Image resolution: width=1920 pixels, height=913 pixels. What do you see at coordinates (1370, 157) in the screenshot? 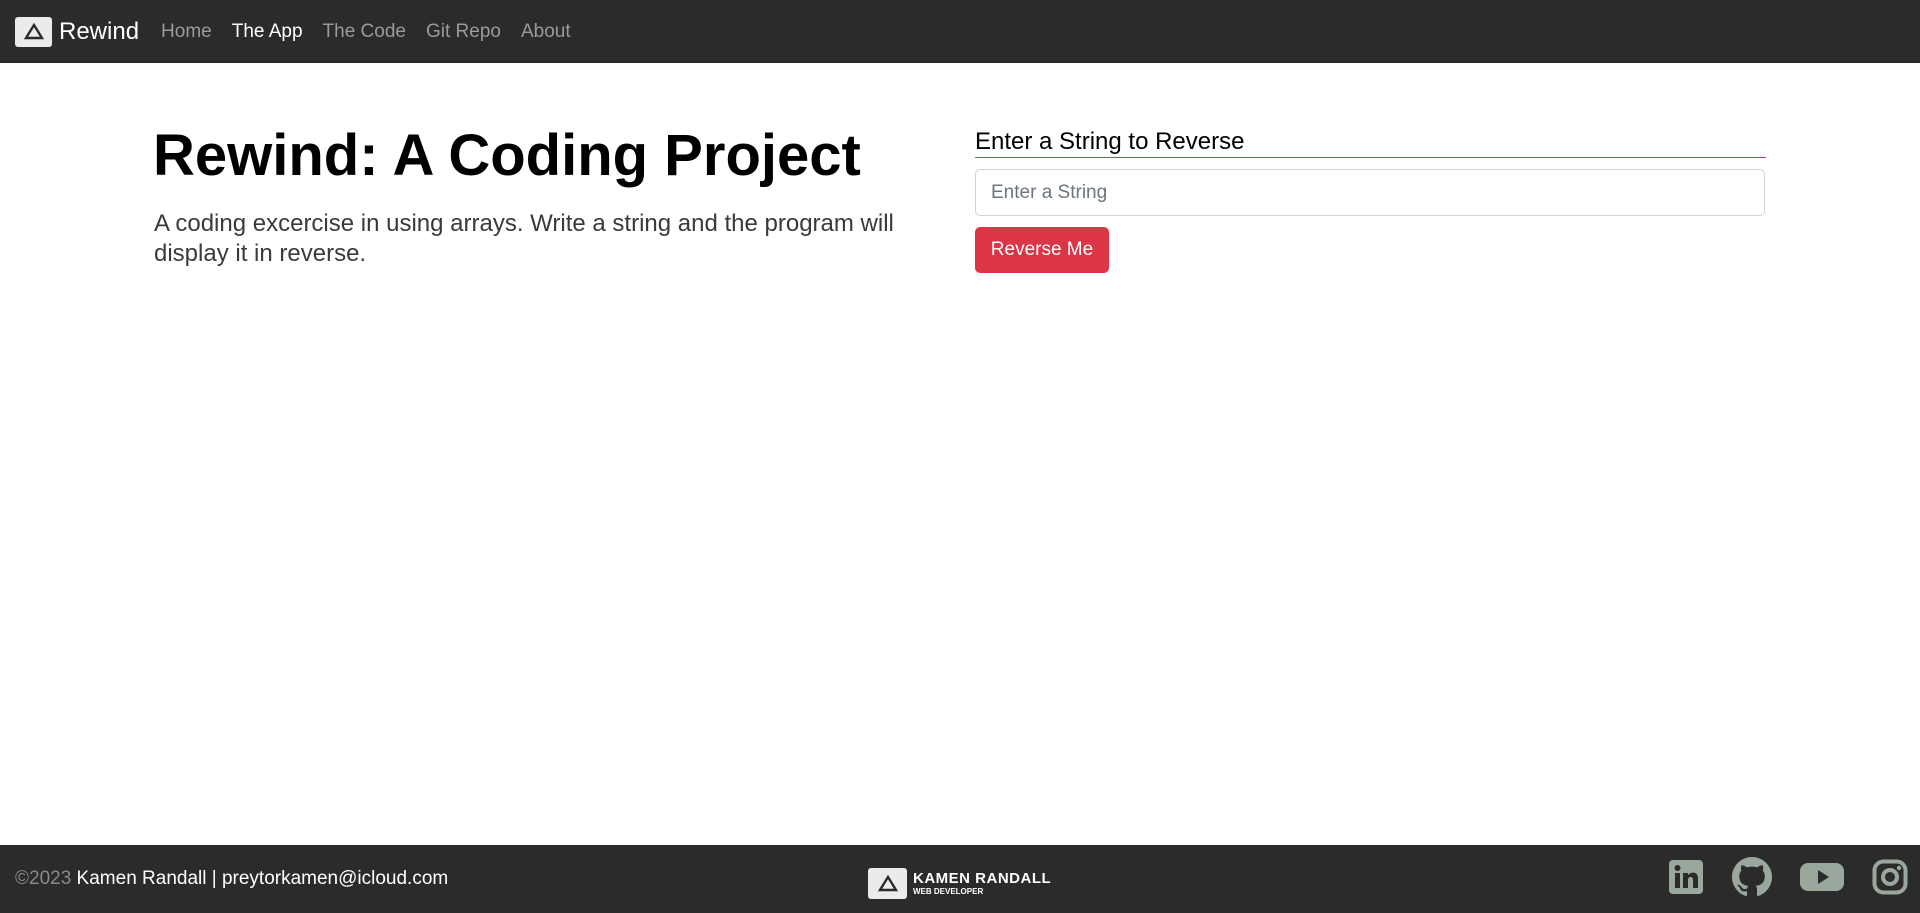
I see `label-divider` at bounding box center [1370, 157].